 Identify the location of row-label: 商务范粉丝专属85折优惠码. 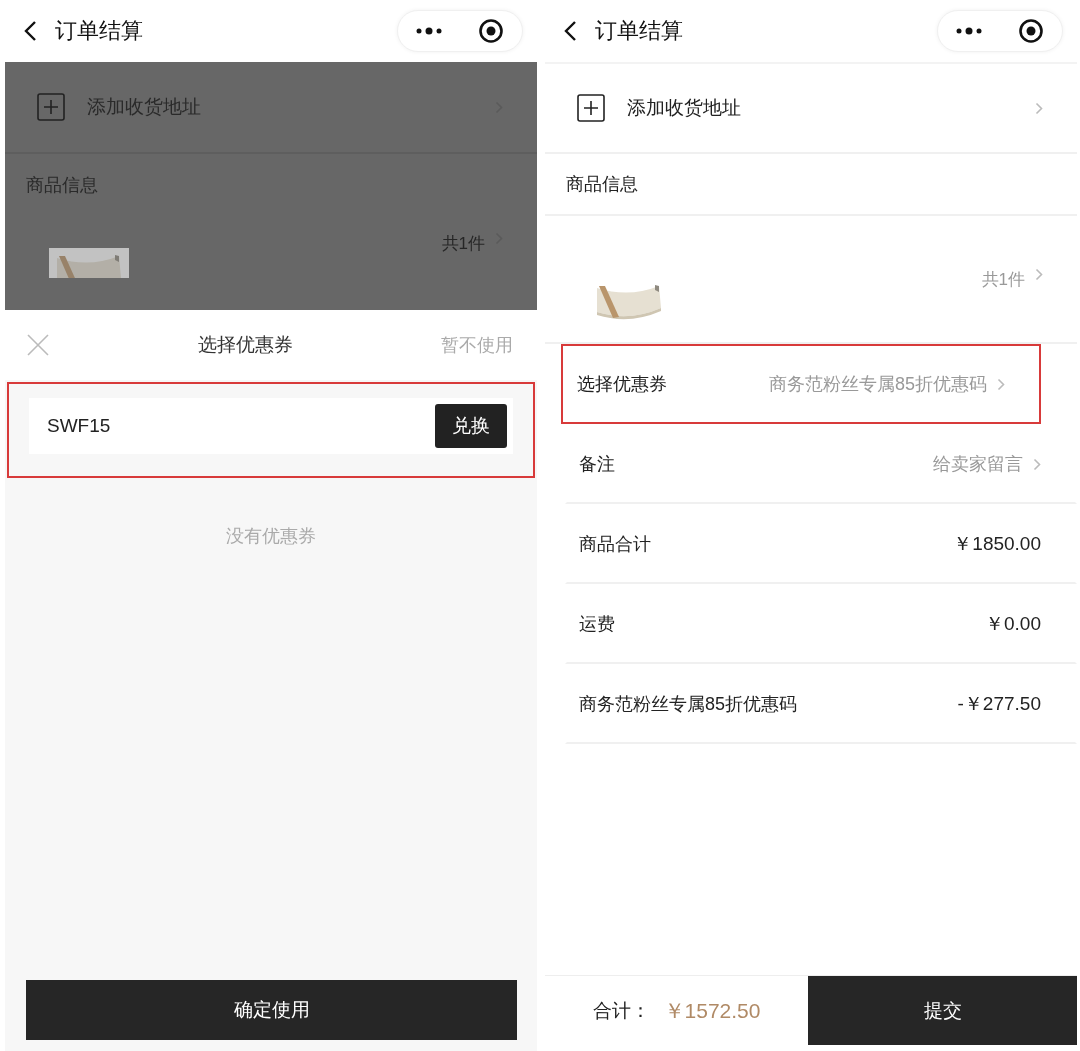
(689, 704).